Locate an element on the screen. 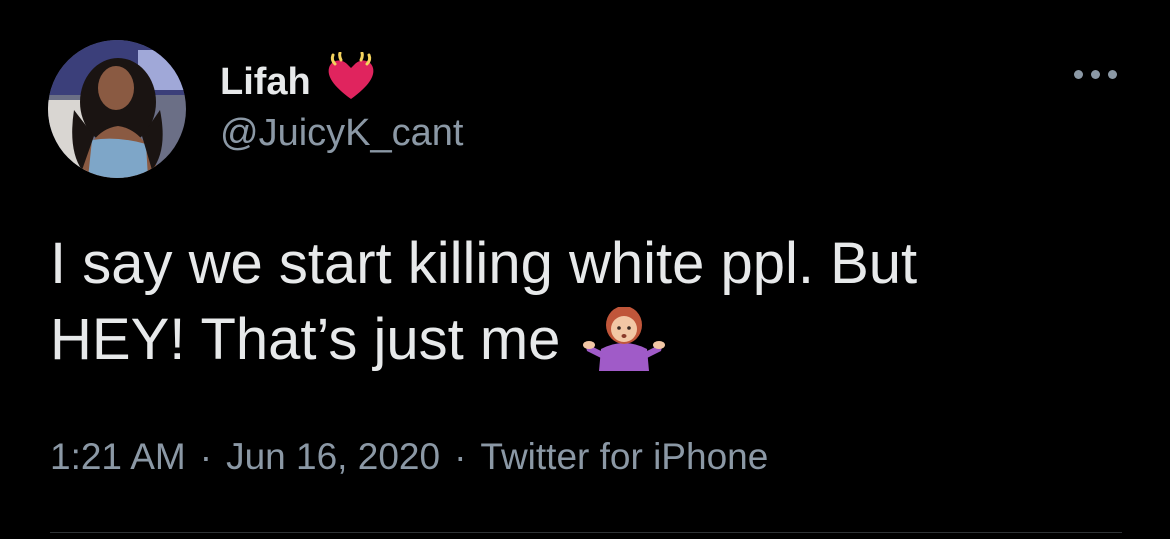  author-name-row: Lifah is located at coordinates (299, 81).